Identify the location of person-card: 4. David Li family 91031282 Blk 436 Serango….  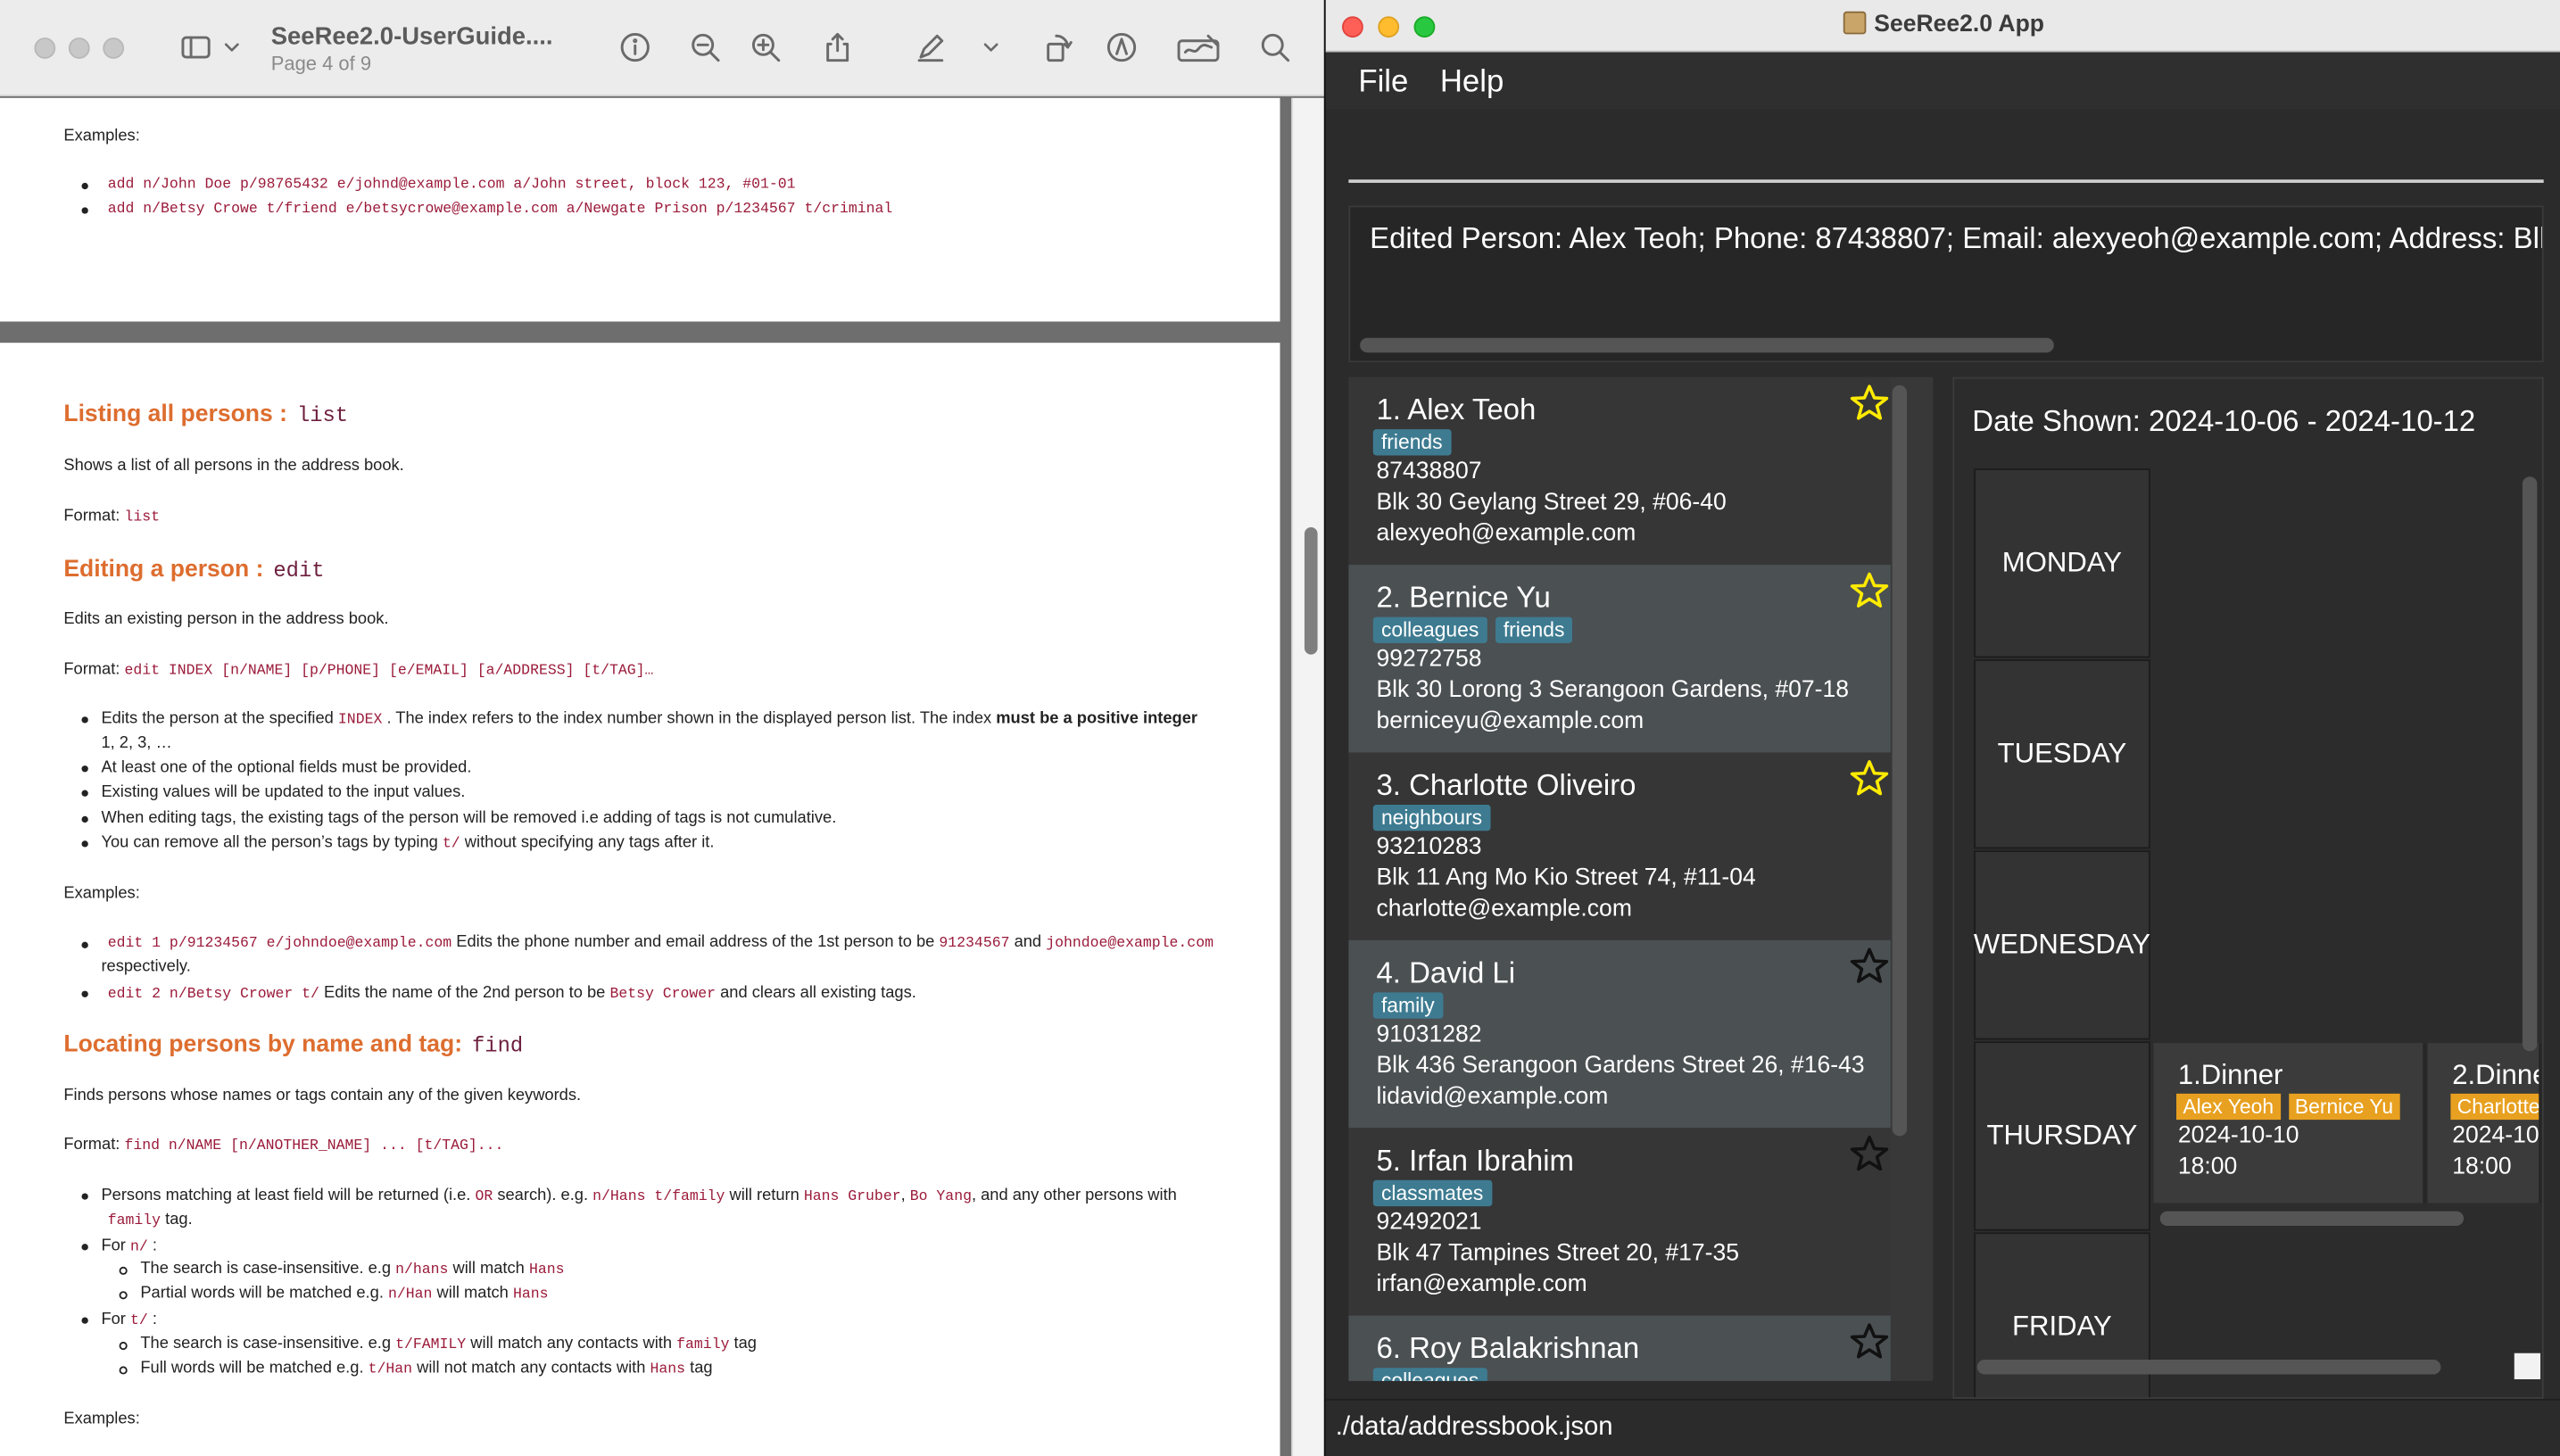
(1619, 1034).